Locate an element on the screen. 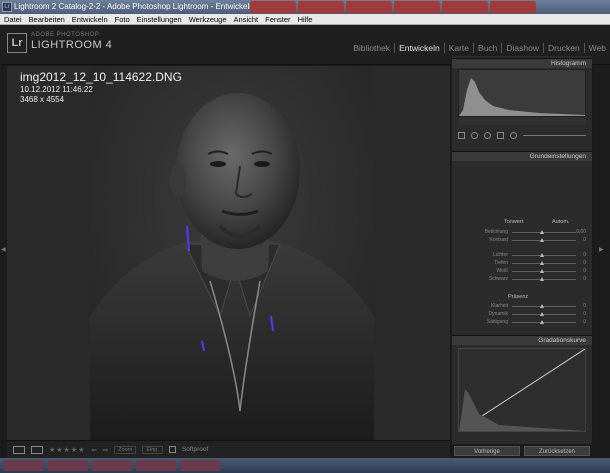 Image resolution: width=610 pixels, height=473 pixels. histogram is located at coordinates (522, 93).